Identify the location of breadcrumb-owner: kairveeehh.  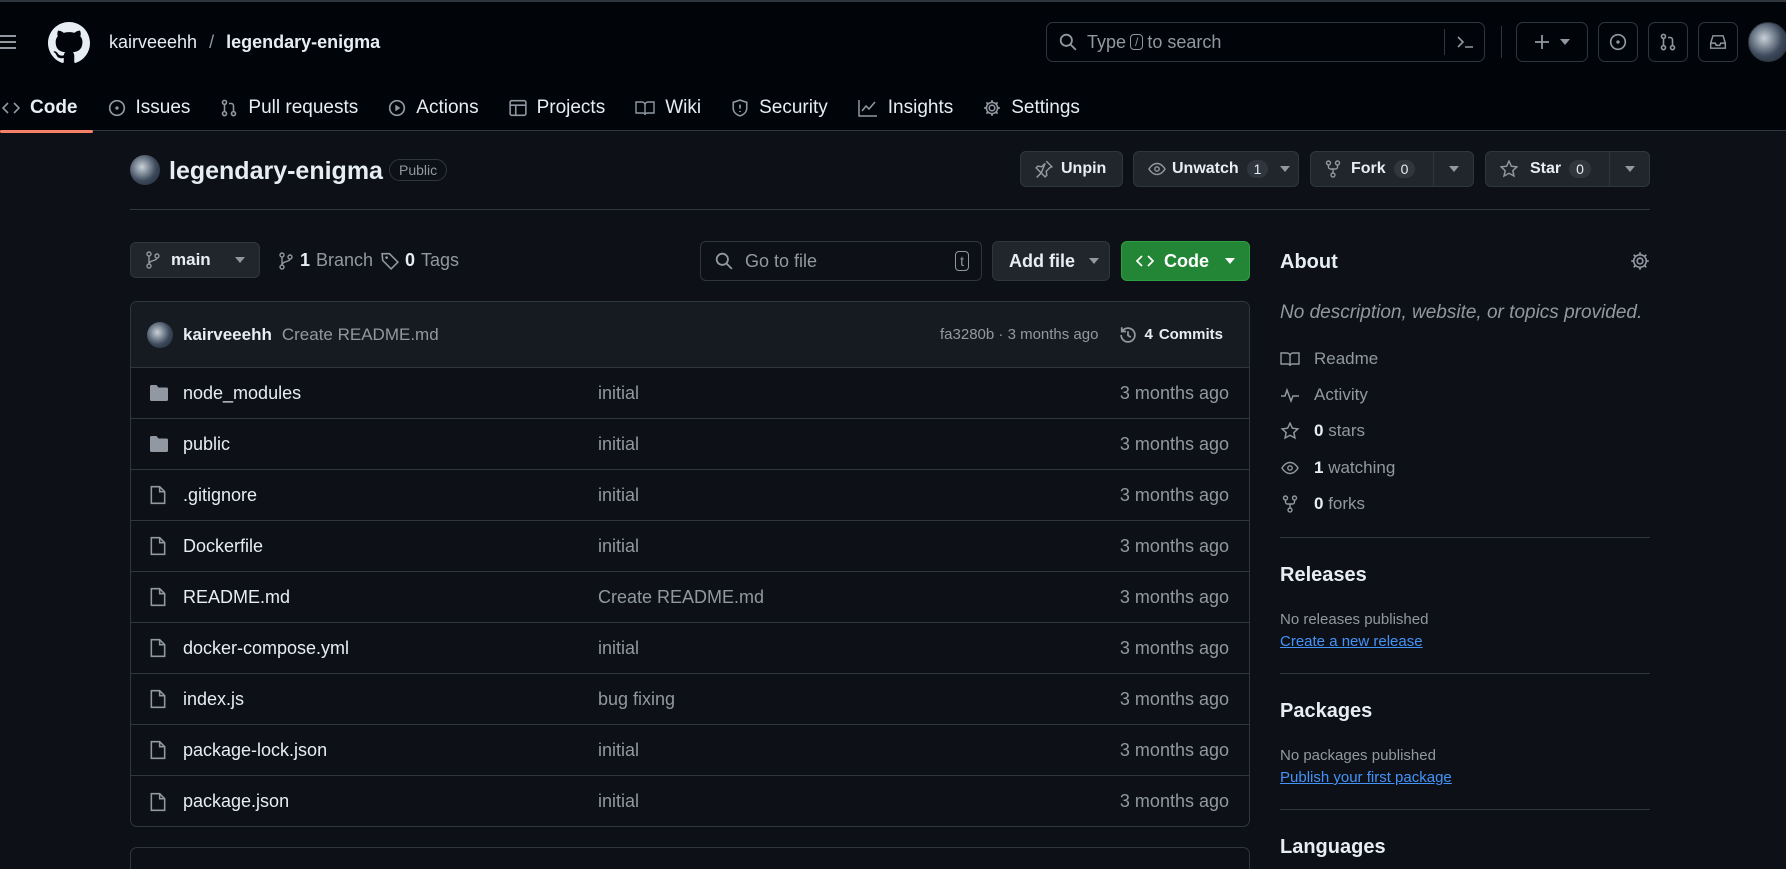
(153, 42).